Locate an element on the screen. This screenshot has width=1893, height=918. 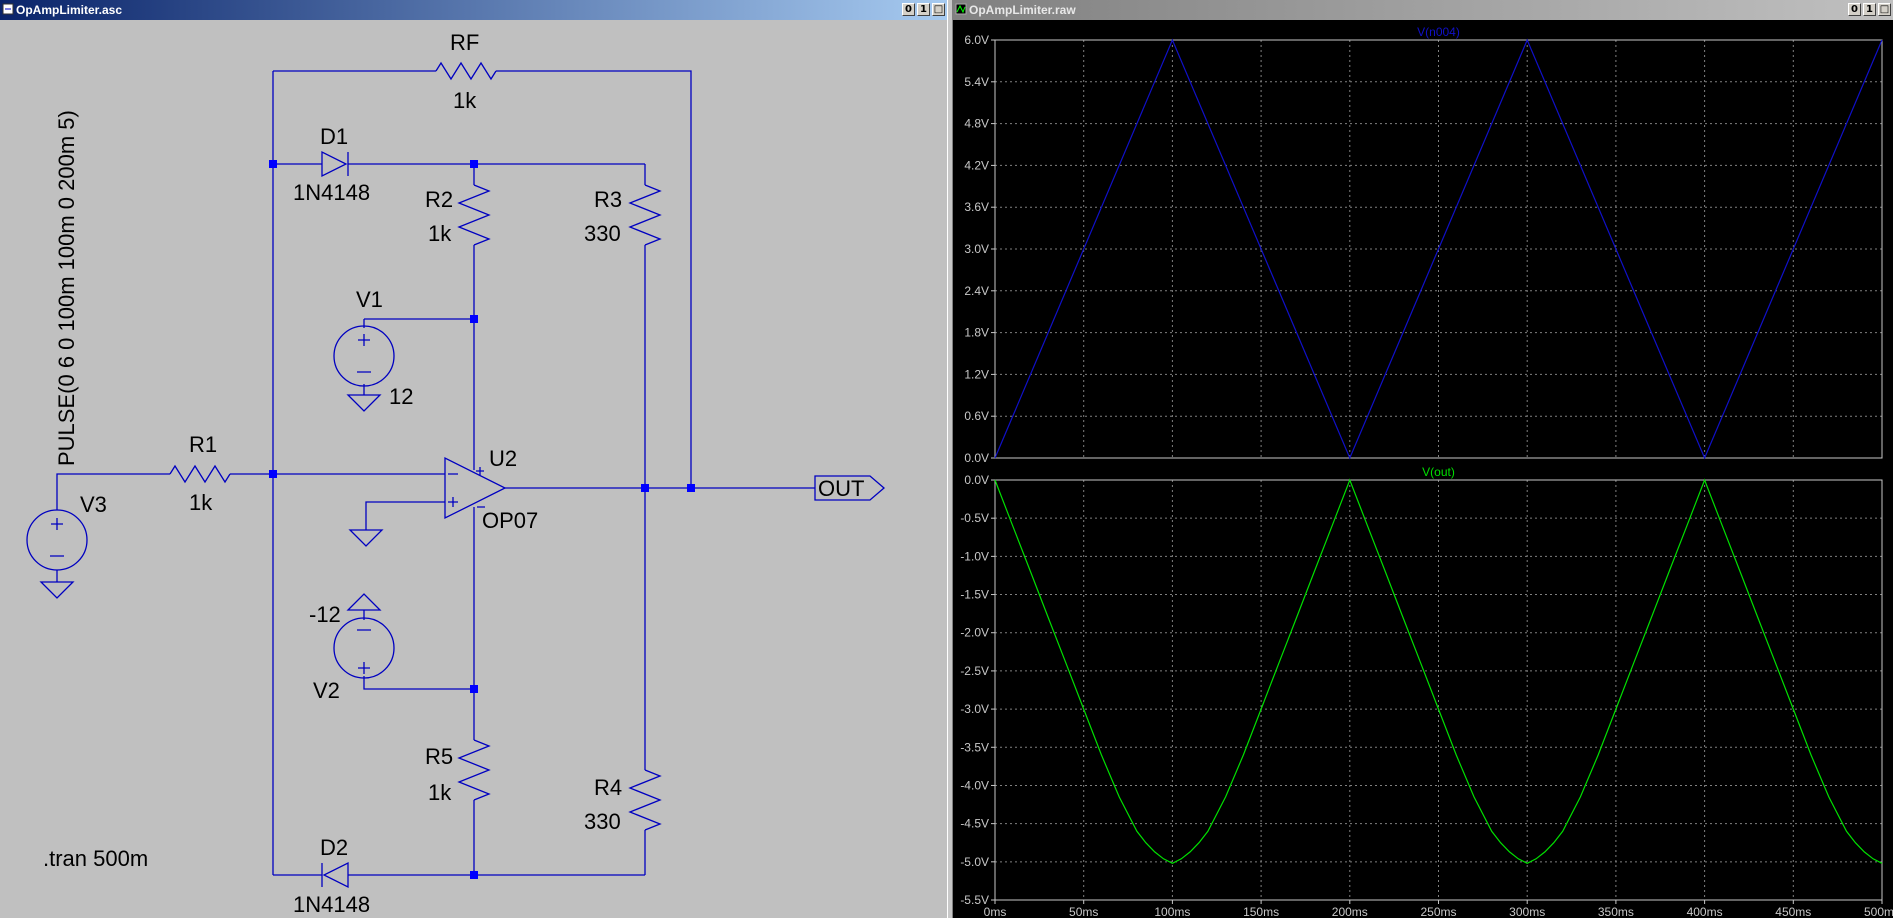
y-tick-label: 3.0V is located at coordinates (976, 249).